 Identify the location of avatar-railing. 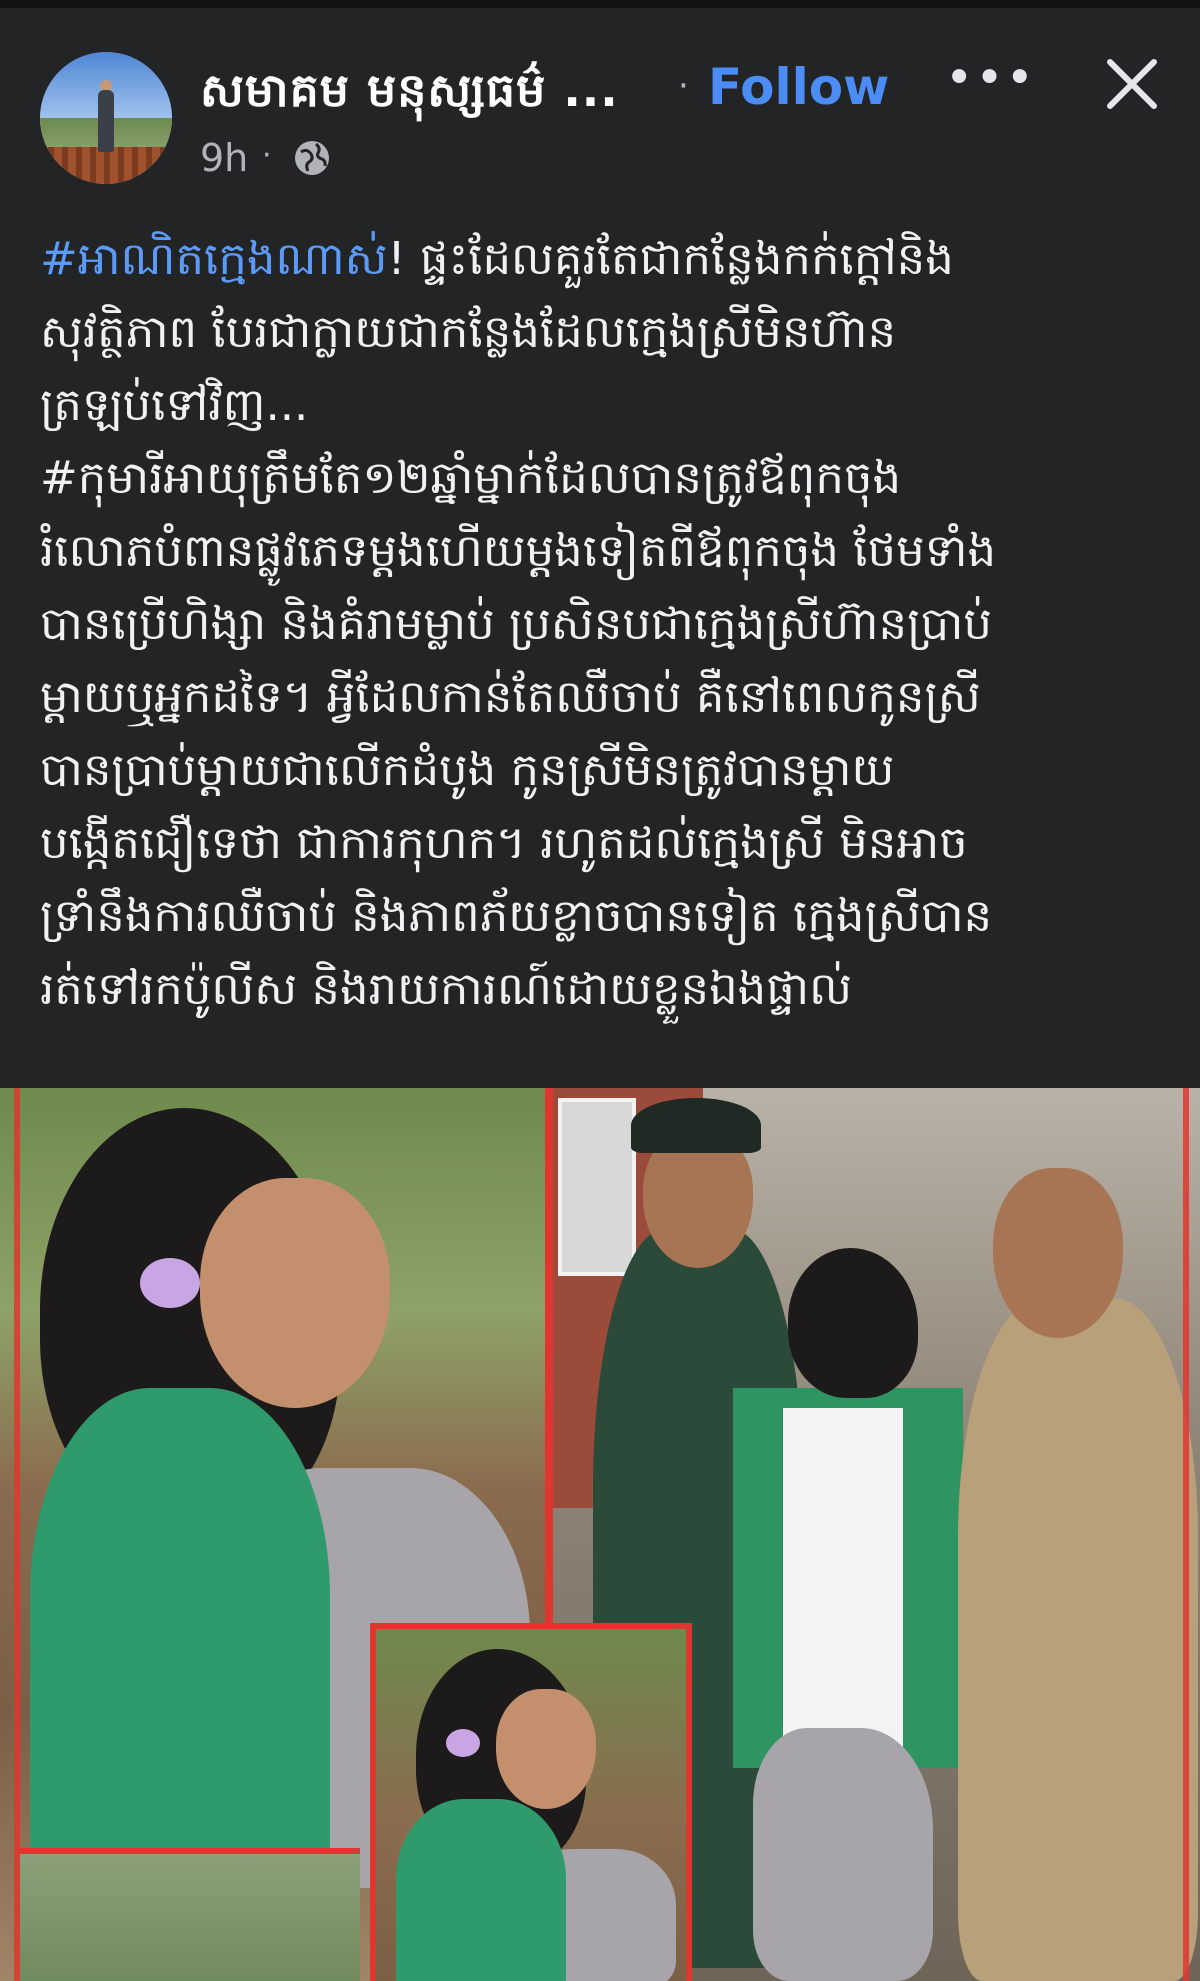
(106, 165).